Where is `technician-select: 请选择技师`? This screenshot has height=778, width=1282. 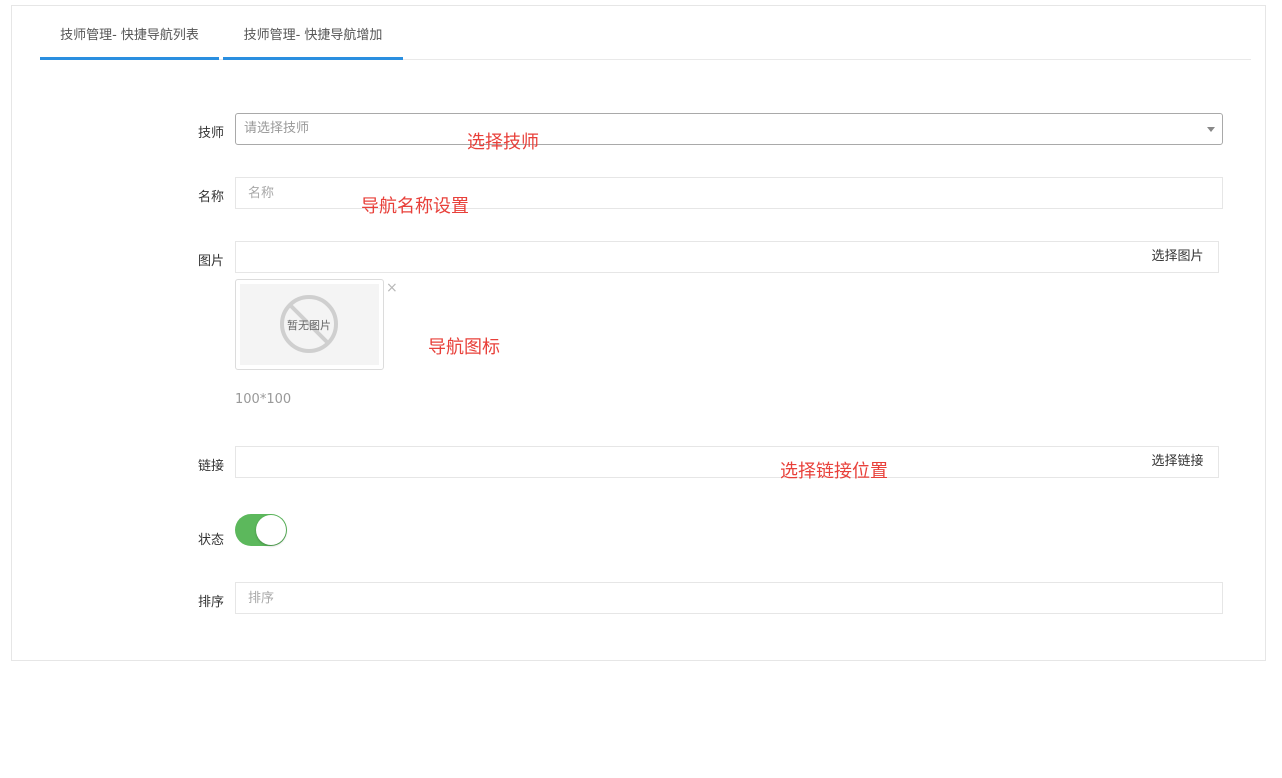
technician-select: 请选择技师 is located at coordinates (729, 129).